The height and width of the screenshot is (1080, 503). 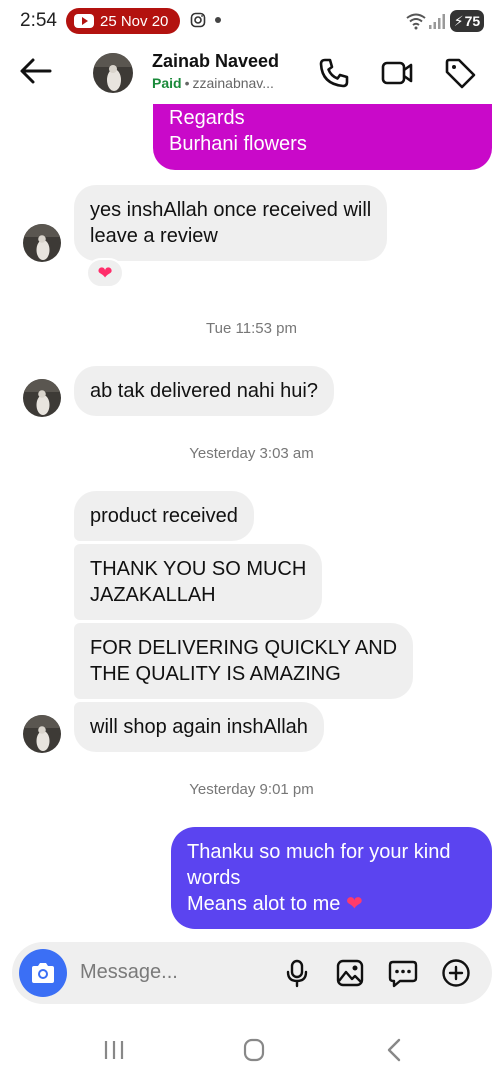 What do you see at coordinates (251, 20) in the screenshot?
I see `status-bar: 2:54 25 Nov 20 ⚡ 75` at bounding box center [251, 20].